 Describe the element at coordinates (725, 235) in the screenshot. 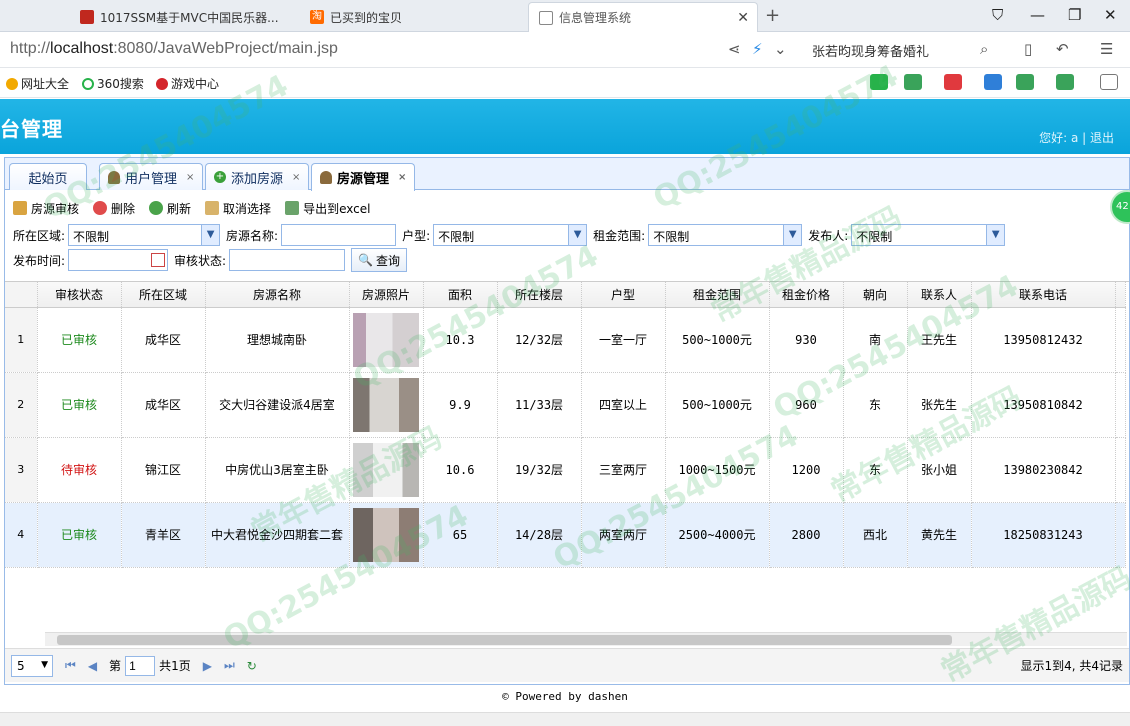

I see `rent-range-select: 不限制 ▼` at that location.